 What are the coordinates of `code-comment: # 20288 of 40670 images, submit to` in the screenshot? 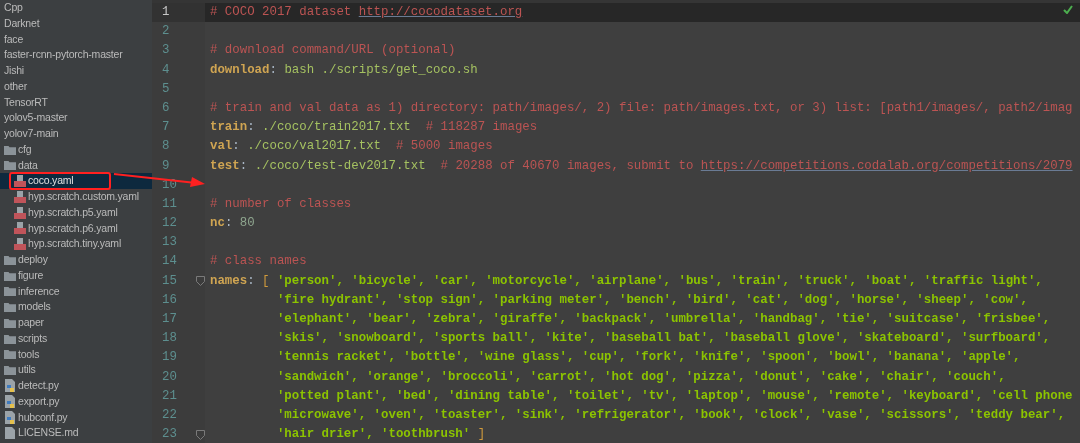 It's located at (567, 165).